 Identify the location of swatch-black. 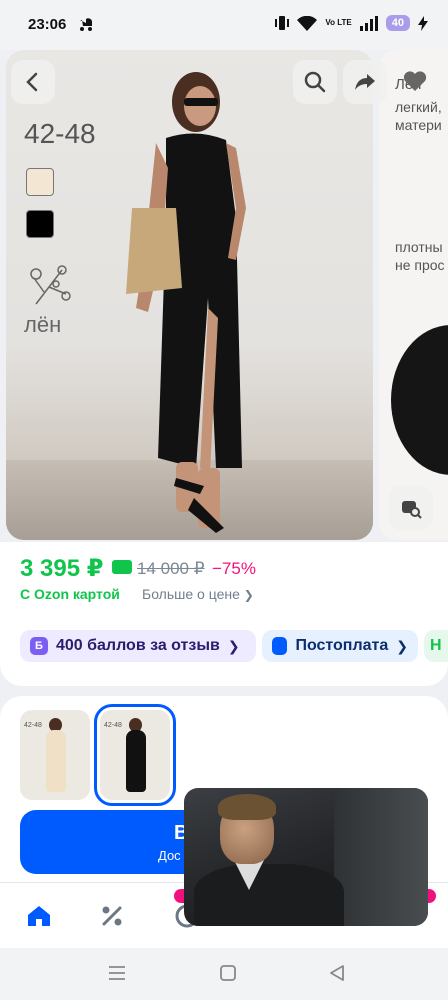
(40, 224).